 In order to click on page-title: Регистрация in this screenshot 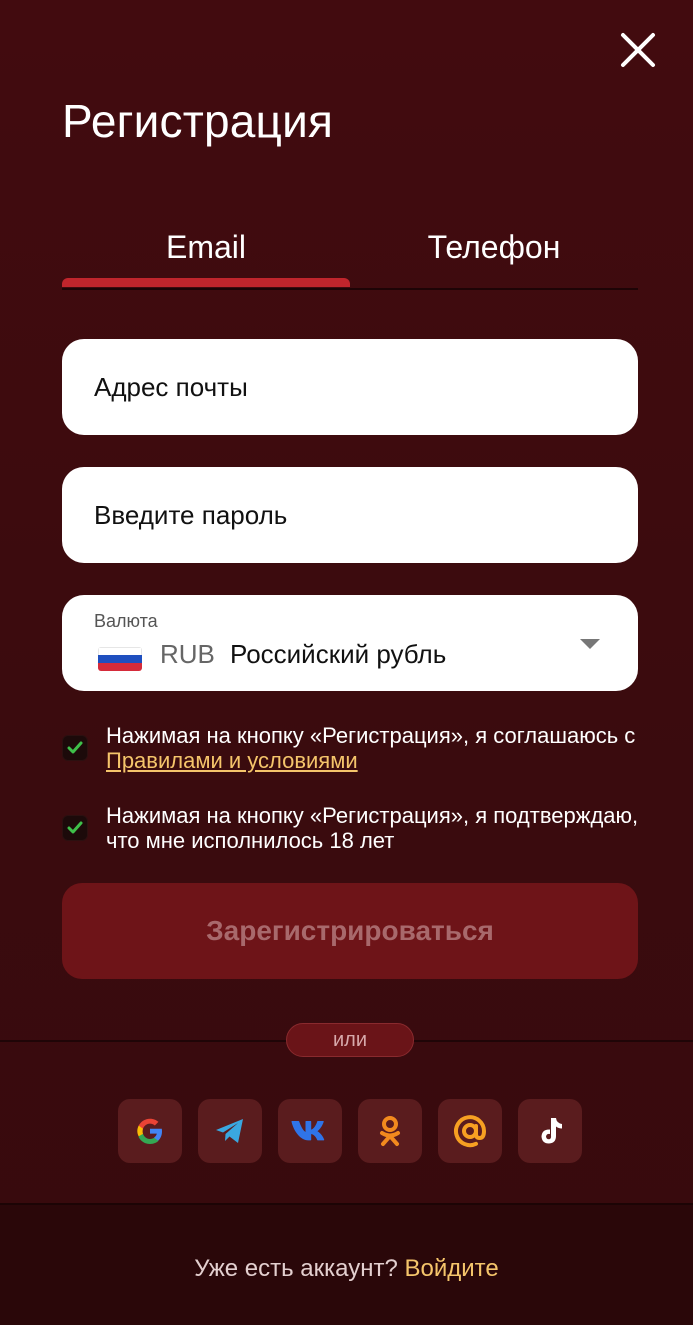, I will do `click(198, 121)`.